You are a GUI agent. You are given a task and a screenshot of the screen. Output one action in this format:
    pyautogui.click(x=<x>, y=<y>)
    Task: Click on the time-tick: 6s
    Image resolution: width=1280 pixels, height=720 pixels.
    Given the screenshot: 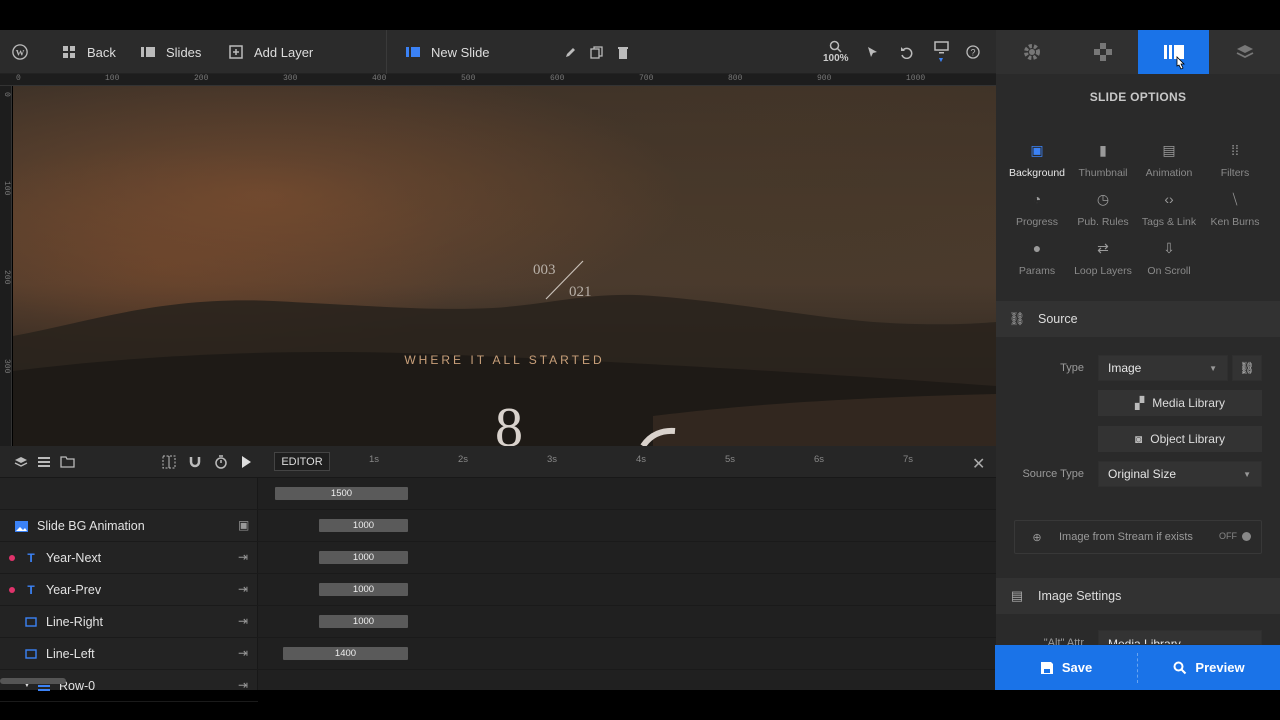 What is the action you would take?
    pyautogui.click(x=819, y=459)
    